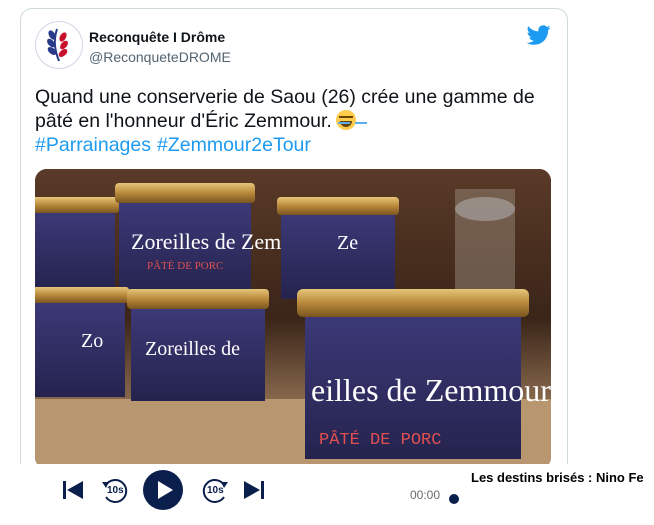 This screenshot has height=525, width=654. I want to click on play-button, so click(163, 490).